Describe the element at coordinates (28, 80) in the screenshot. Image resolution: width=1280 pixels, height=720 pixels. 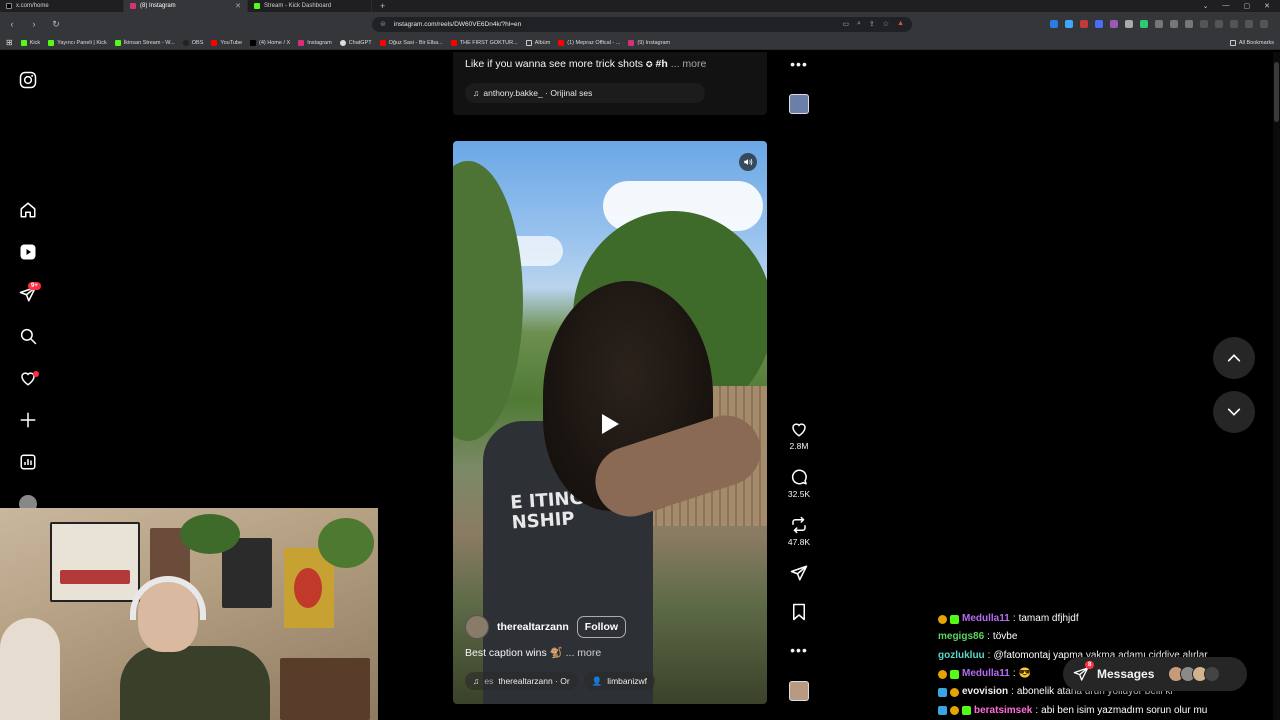
I see `instagram-icon` at that location.